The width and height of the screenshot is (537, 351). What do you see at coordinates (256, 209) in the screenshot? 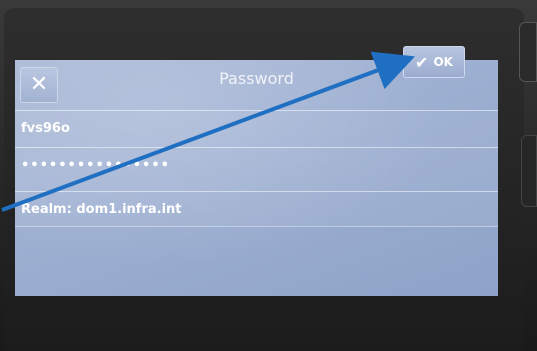
I see `realm-field: Realm: dom1.infra.int` at bounding box center [256, 209].